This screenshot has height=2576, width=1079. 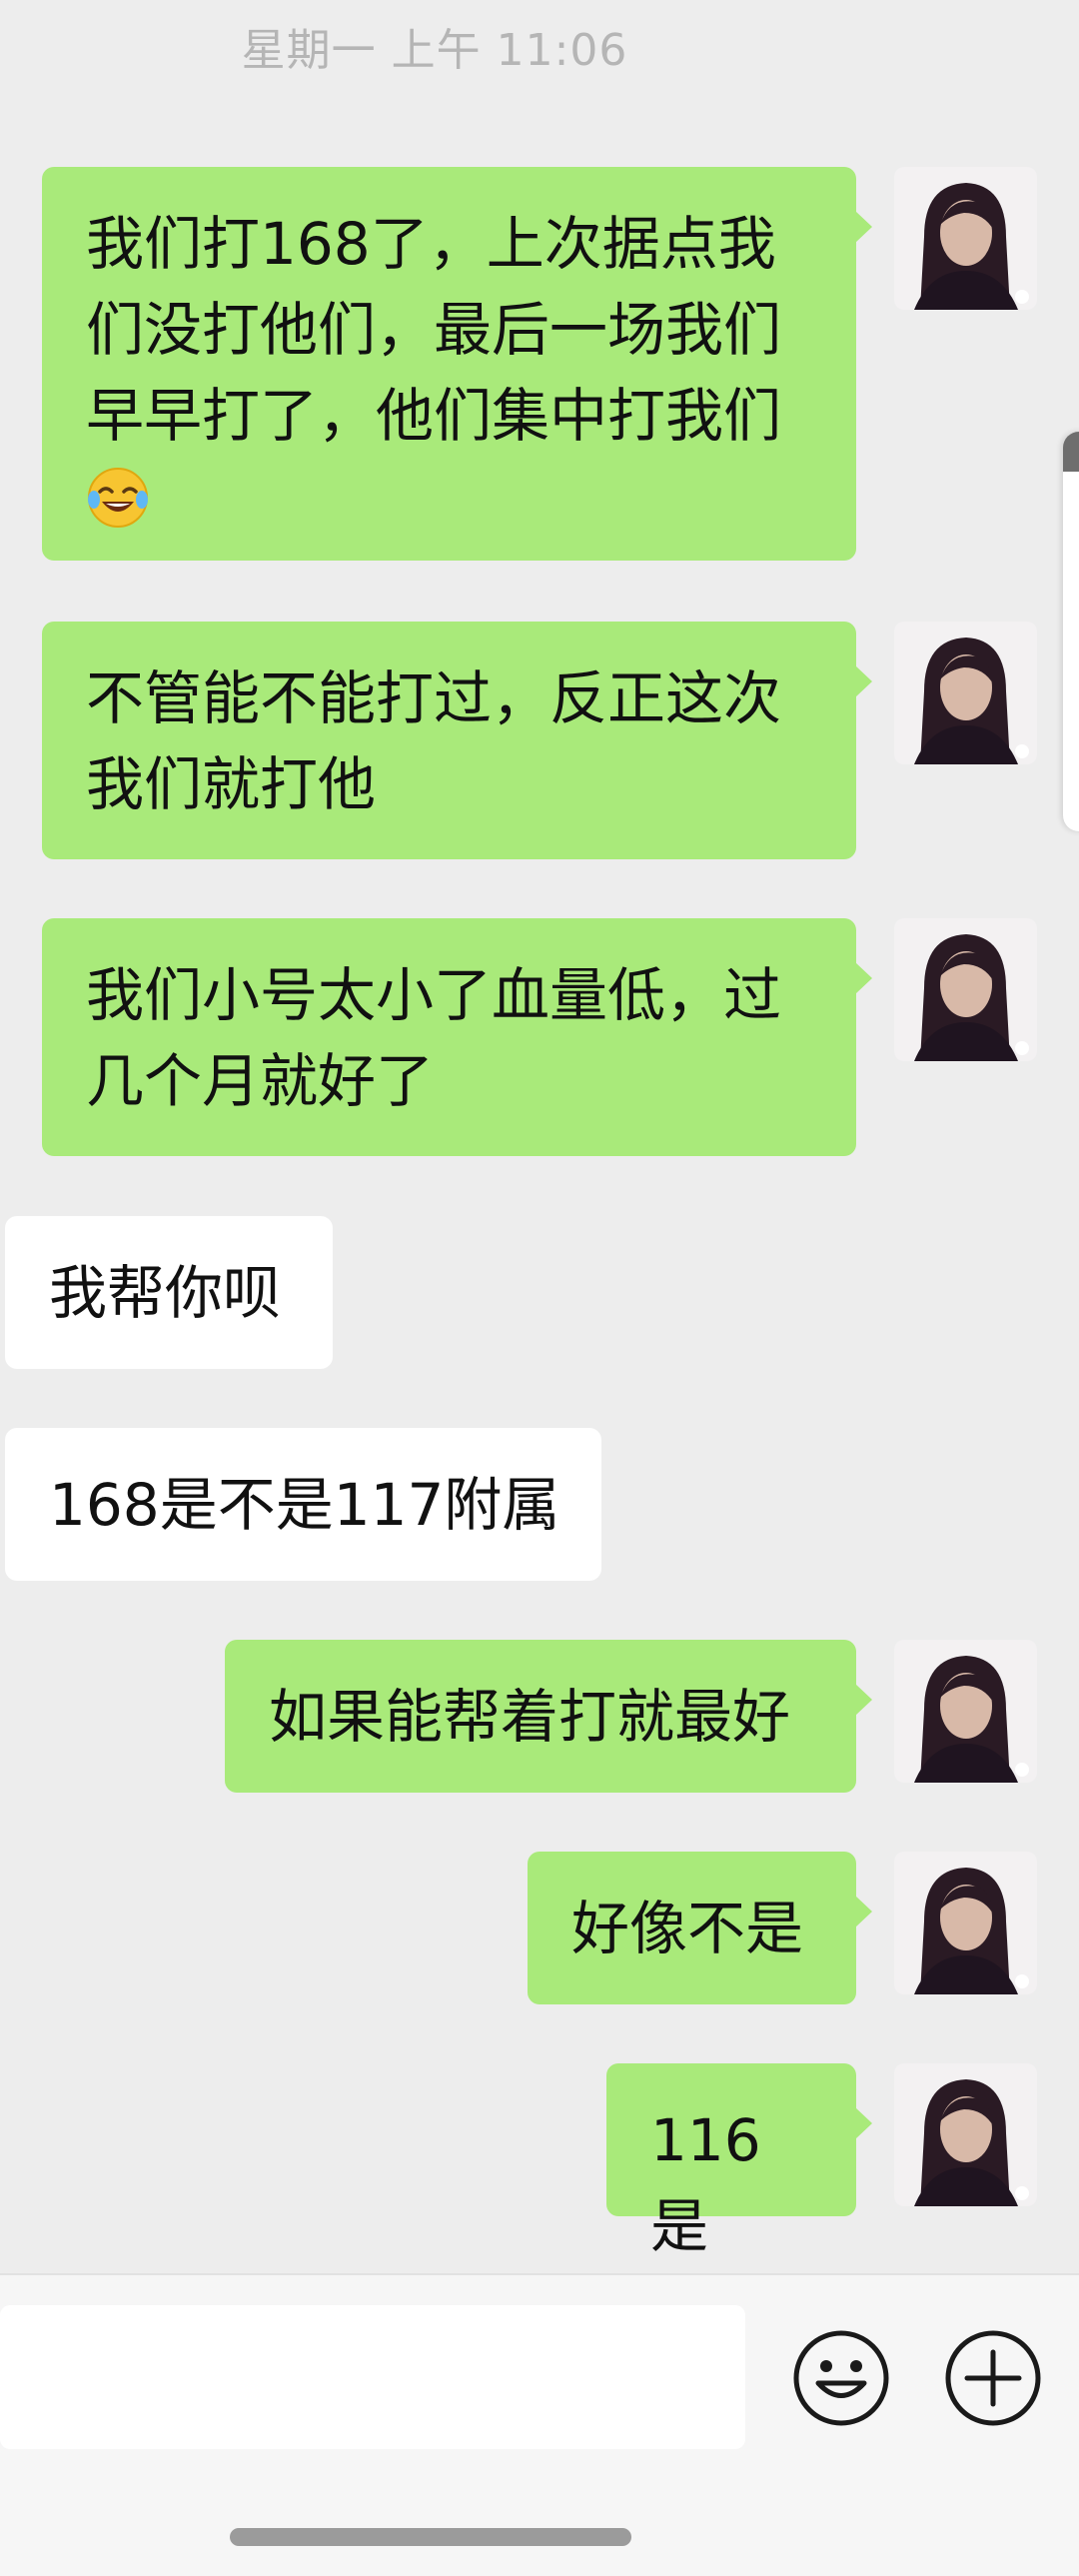 I want to click on message-text-line: 不管能不能打过，反正这次, so click(x=434, y=698).